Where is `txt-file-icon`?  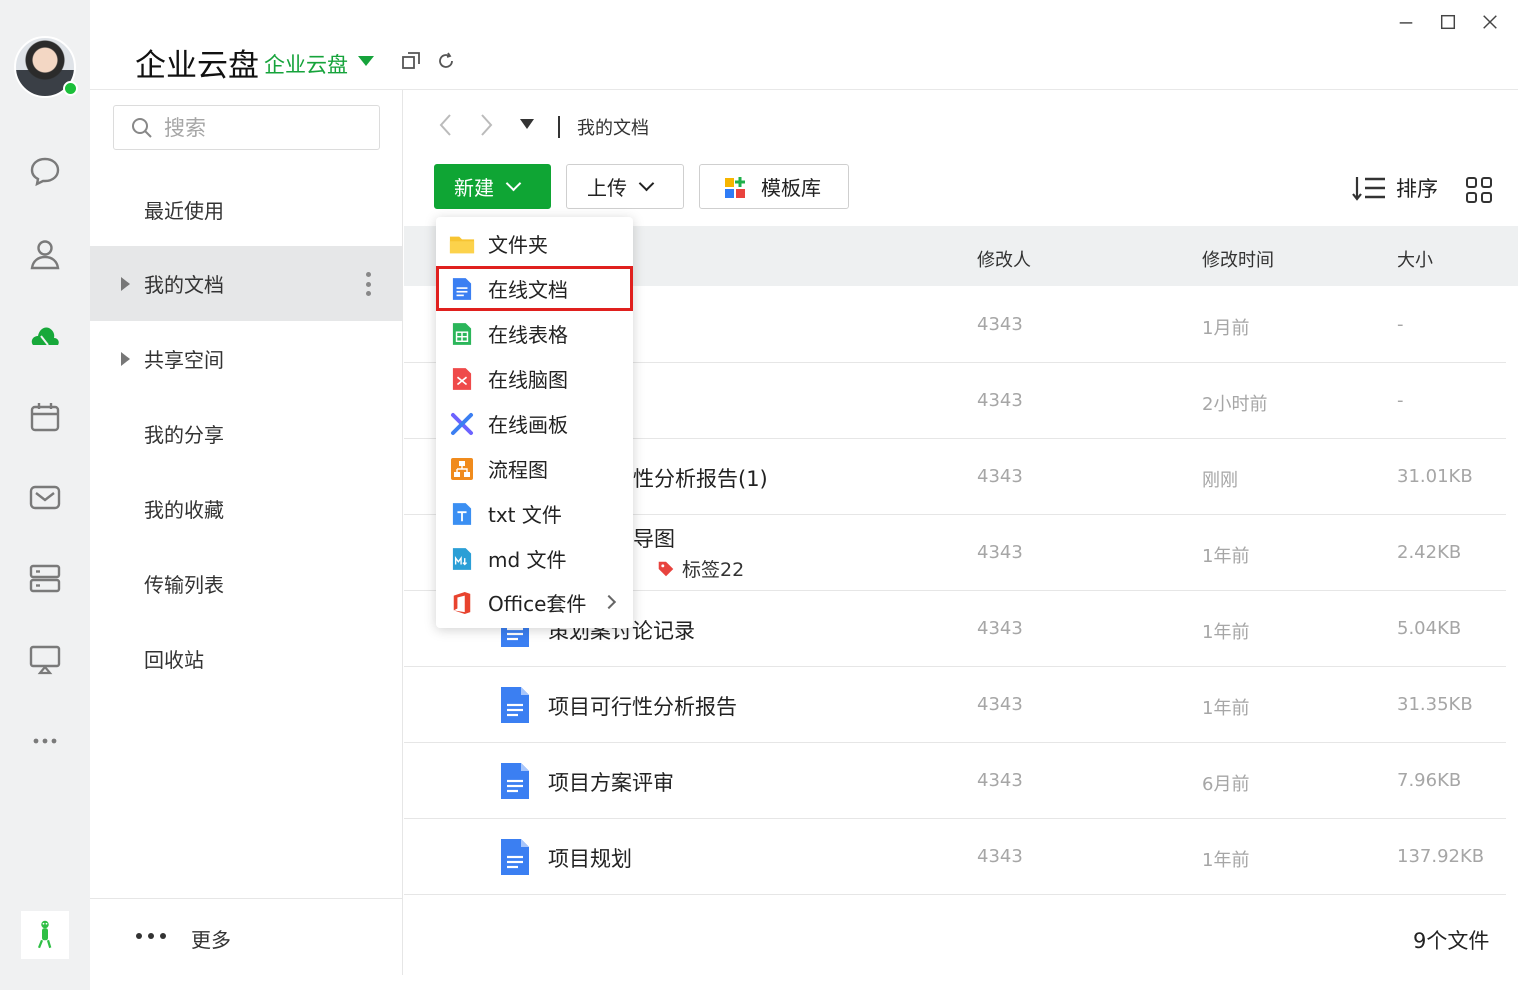
txt-file-icon is located at coordinates (462, 514).